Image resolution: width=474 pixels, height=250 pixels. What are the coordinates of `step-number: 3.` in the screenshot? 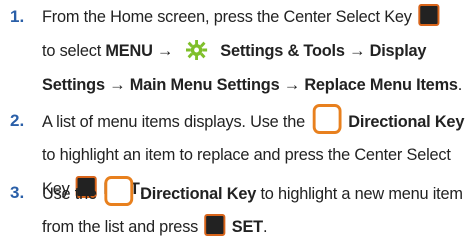 It's located at (17, 192).